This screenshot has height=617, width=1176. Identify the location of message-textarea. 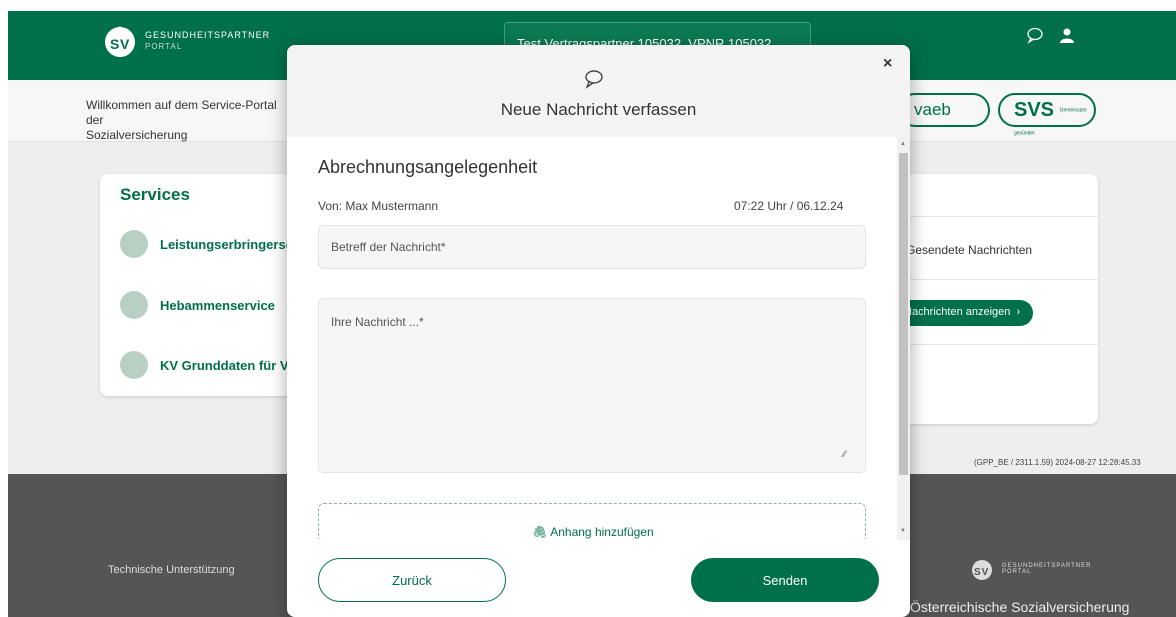
(592, 385).